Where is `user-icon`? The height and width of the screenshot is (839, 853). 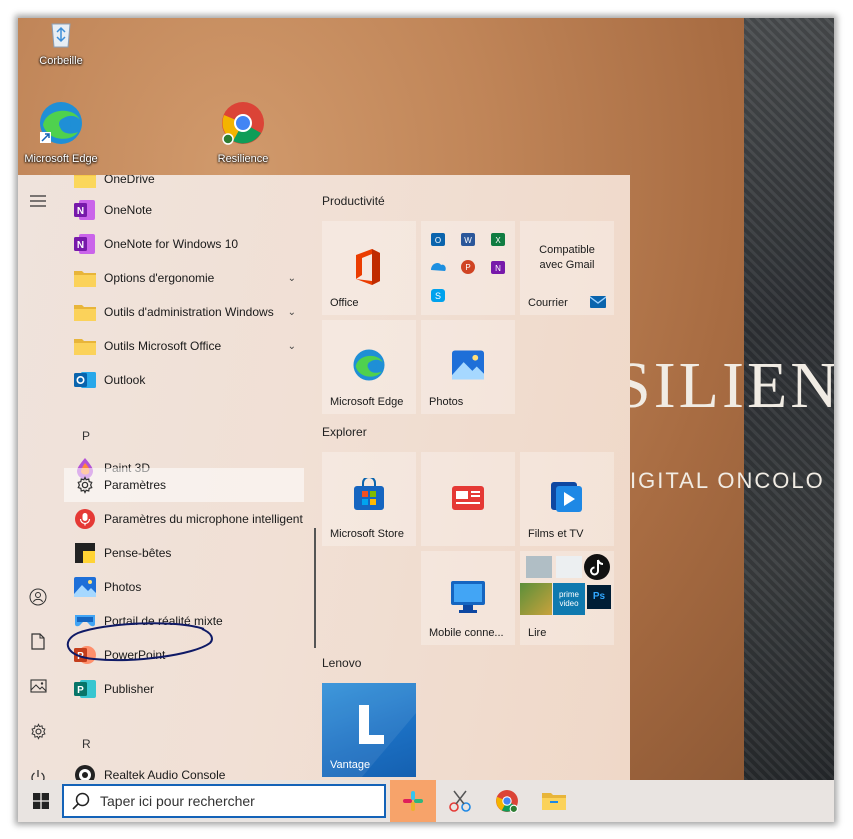
user-icon is located at coordinates (38, 597).